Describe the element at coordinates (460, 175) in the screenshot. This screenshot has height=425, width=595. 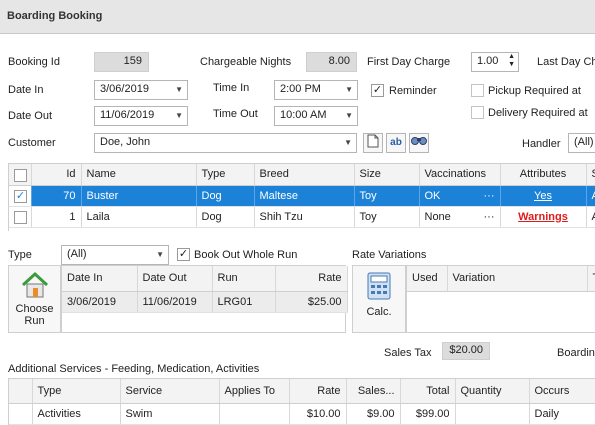
I see `col-vaccinations: Vaccinations` at that location.